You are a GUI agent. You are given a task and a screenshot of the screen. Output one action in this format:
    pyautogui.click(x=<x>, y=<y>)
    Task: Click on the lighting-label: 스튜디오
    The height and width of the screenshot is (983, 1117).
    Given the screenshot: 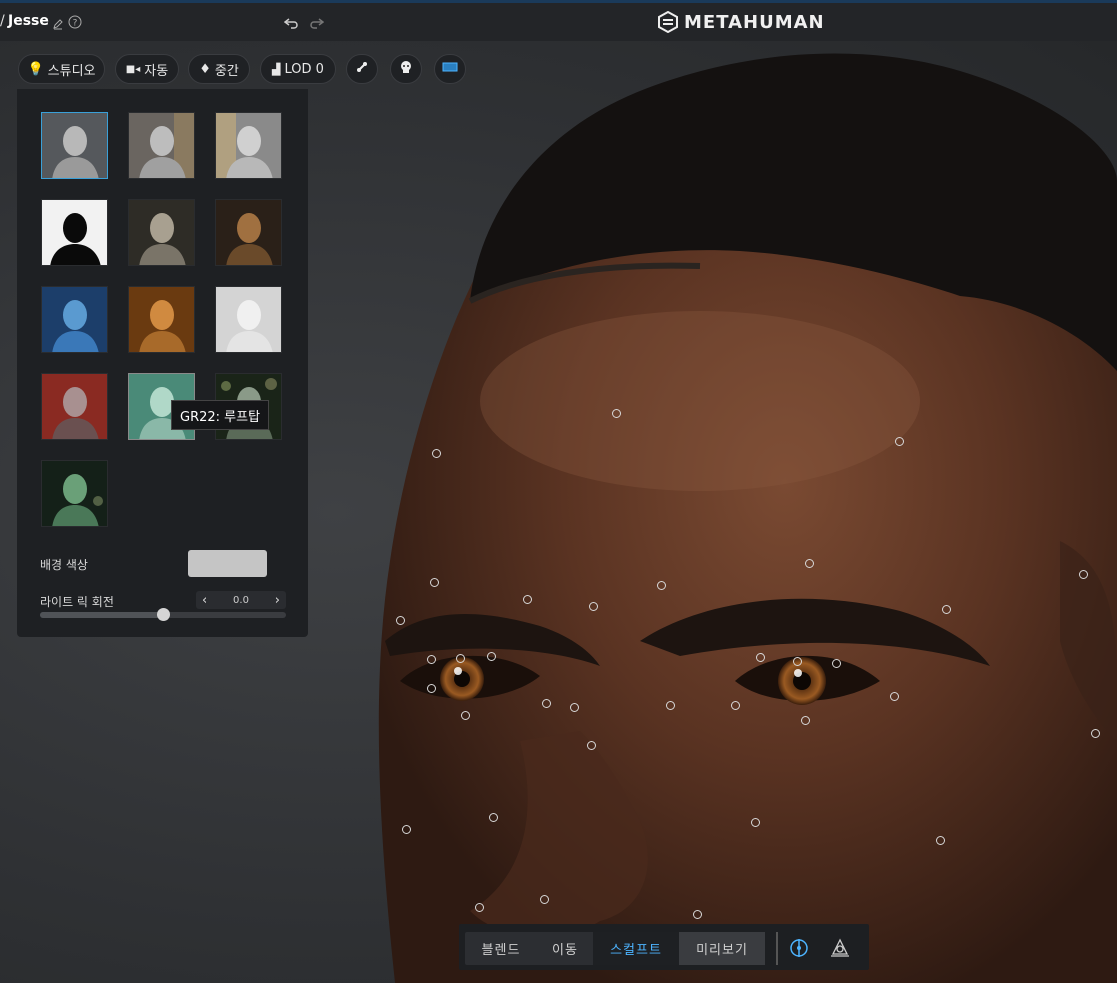 What is the action you would take?
    pyautogui.click(x=71, y=71)
    